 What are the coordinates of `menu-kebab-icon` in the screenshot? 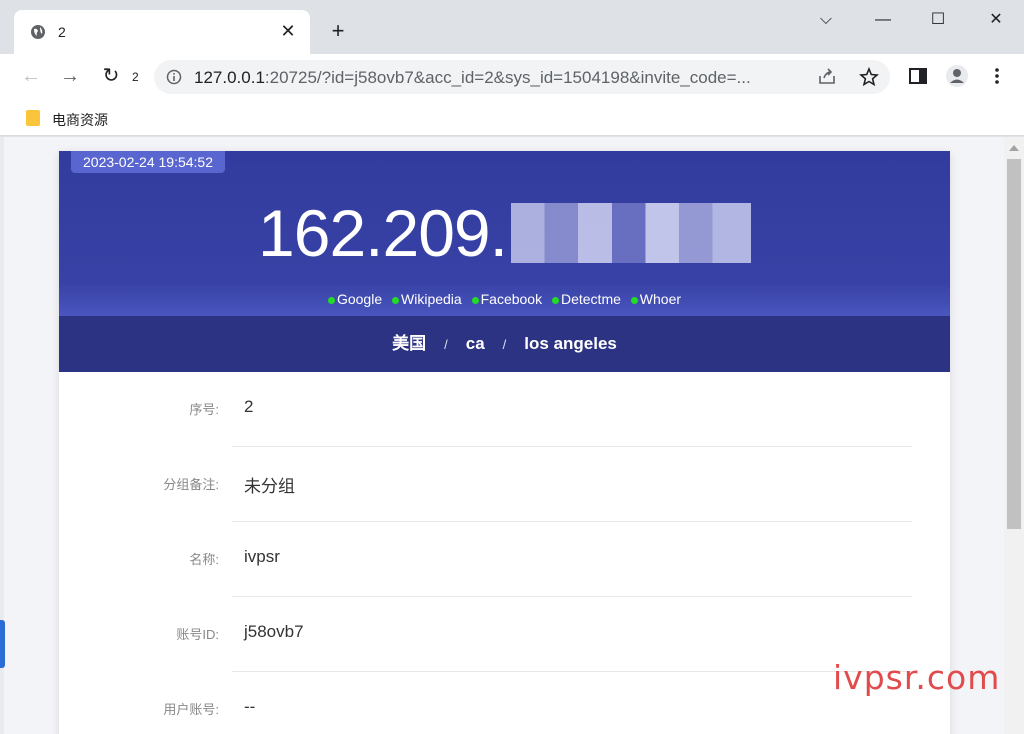 It's located at (997, 76).